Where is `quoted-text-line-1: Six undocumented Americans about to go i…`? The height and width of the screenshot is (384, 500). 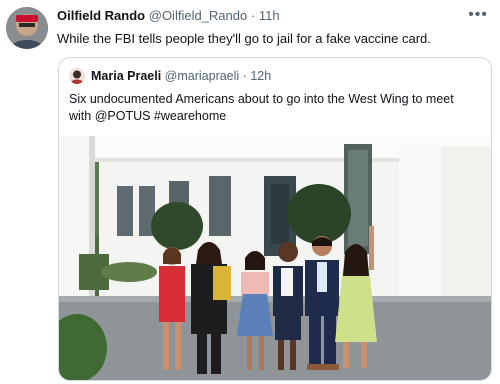
quoted-text-line-1: Six undocumented Americans about to go i… is located at coordinates (261, 99).